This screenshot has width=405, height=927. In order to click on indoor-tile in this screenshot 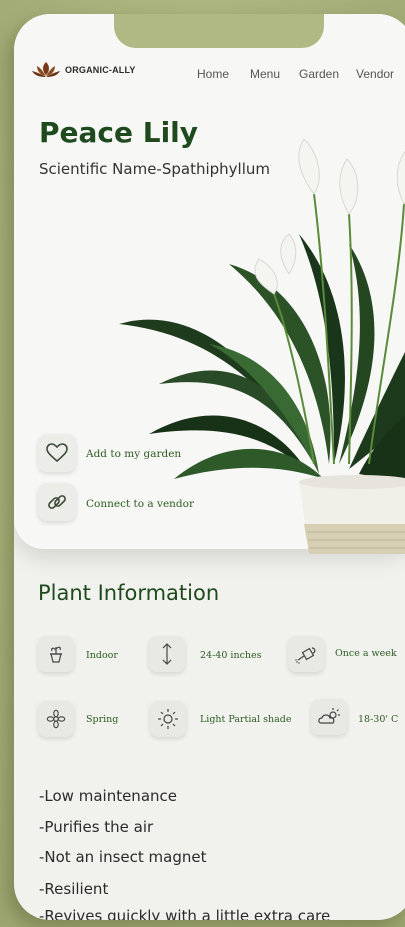, I will do `click(56, 654)`.